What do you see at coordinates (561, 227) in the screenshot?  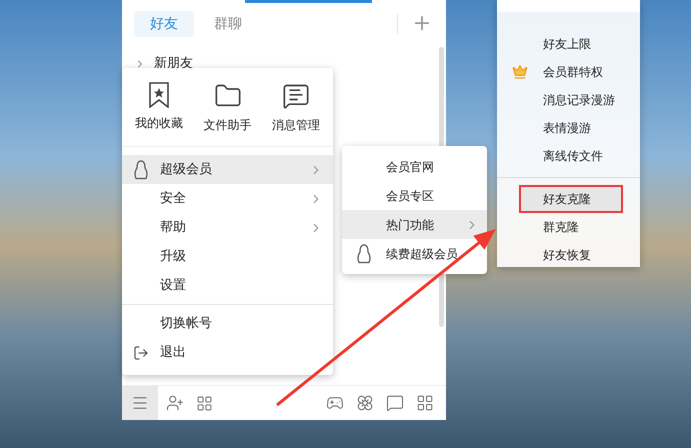 I see `menu-label: 群克隆` at bounding box center [561, 227].